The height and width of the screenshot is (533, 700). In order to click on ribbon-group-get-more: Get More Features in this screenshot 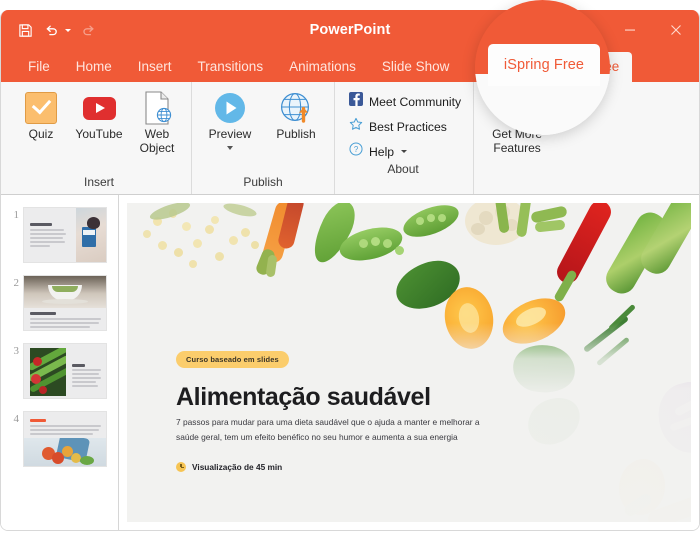, I will do `click(516, 138)`.